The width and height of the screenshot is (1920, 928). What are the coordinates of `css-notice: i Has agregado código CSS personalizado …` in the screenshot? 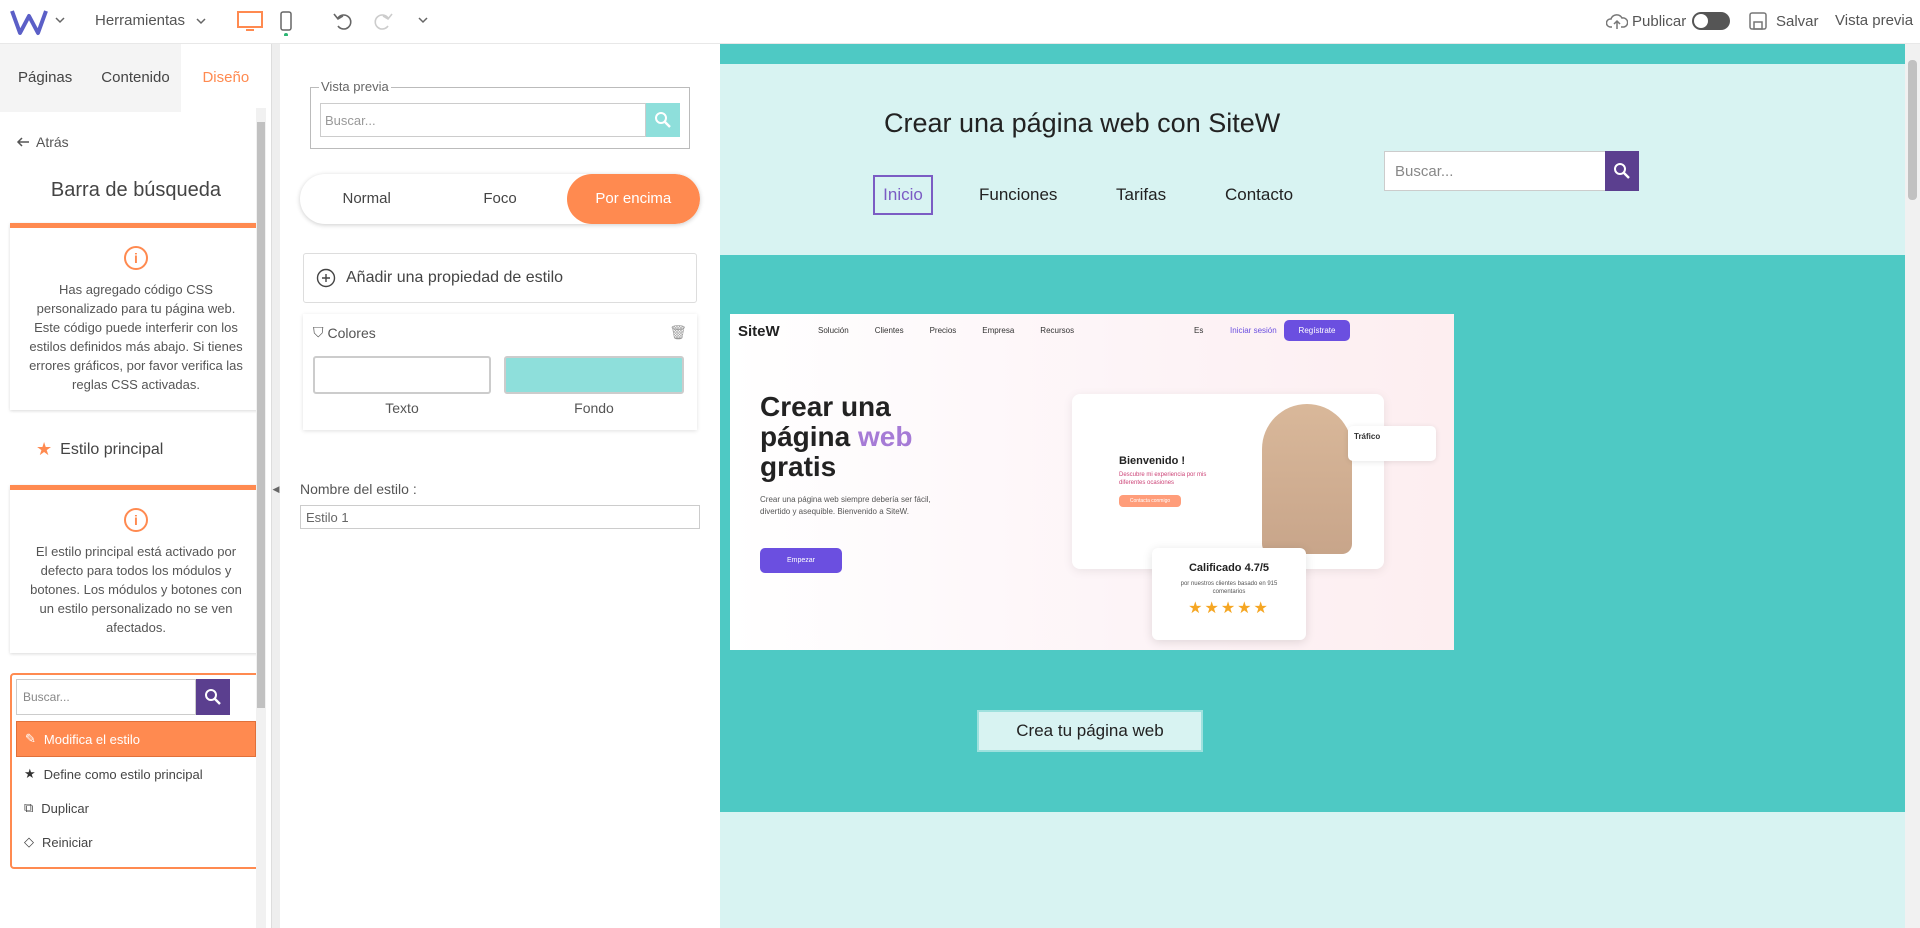 It's located at (136, 316).